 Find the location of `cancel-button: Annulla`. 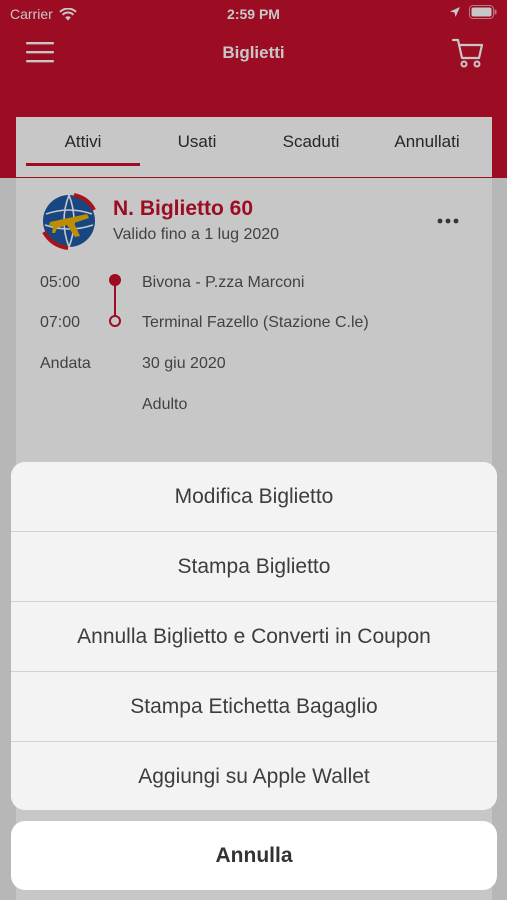

cancel-button: Annulla is located at coordinates (254, 855).